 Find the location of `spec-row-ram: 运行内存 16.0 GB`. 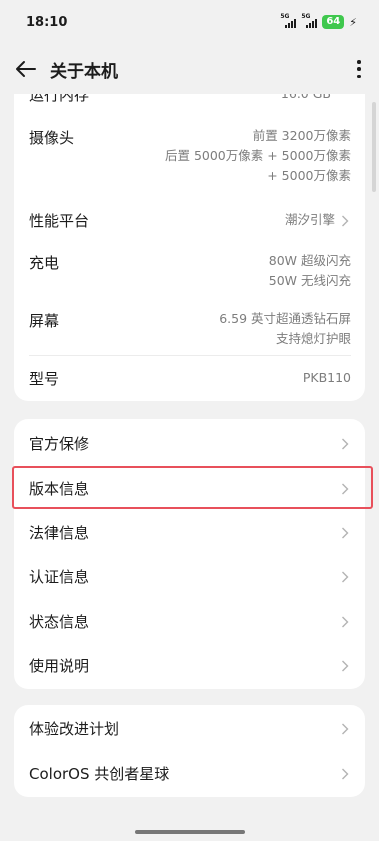

spec-row-ram: 运行内存 16.0 GB is located at coordinates (190, 101).